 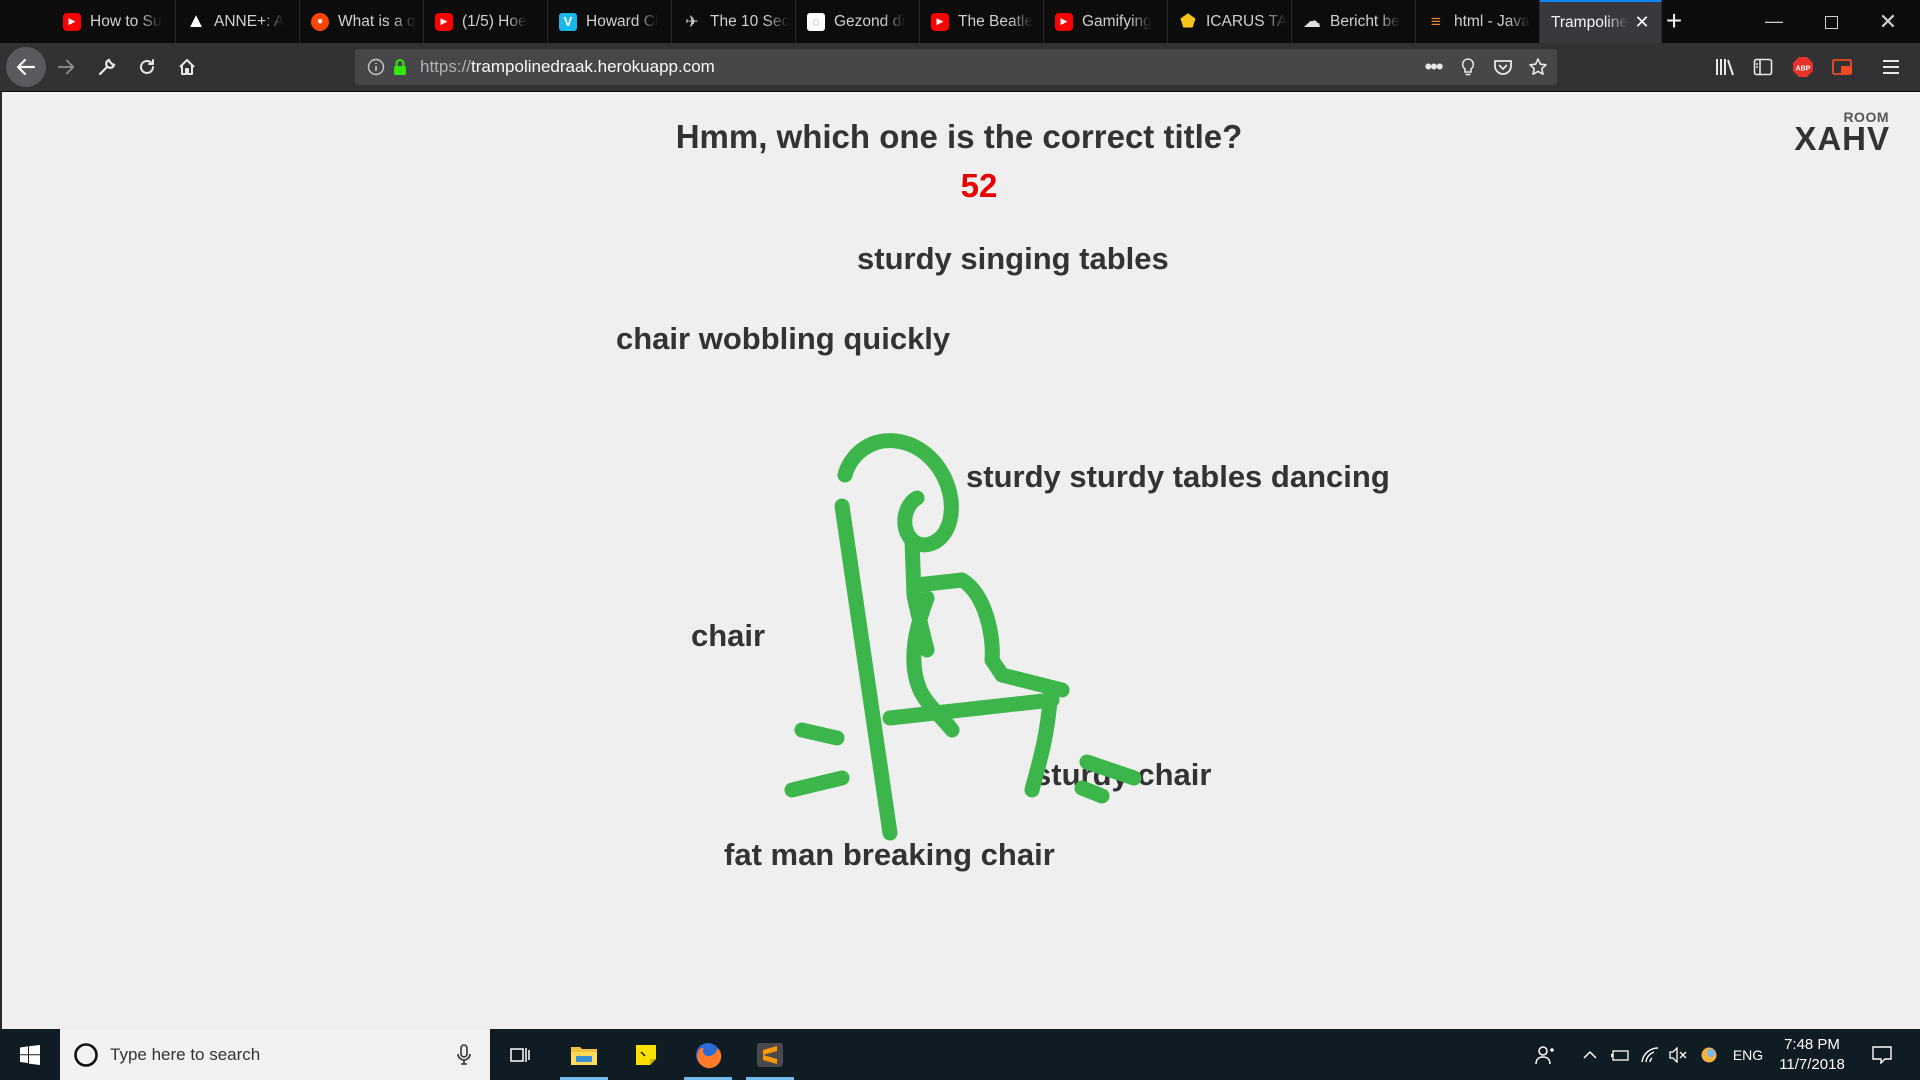 I want to click on clock: 7:48 PM 11/7/2018, so click(x=1812, y=1055).